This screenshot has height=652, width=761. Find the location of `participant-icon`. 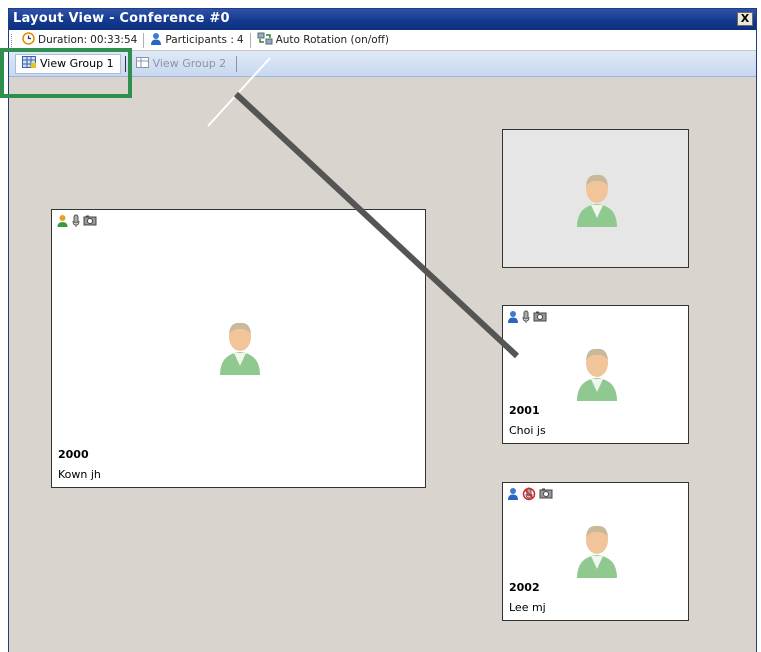

participant-icon is located at coordinates (156, 40).